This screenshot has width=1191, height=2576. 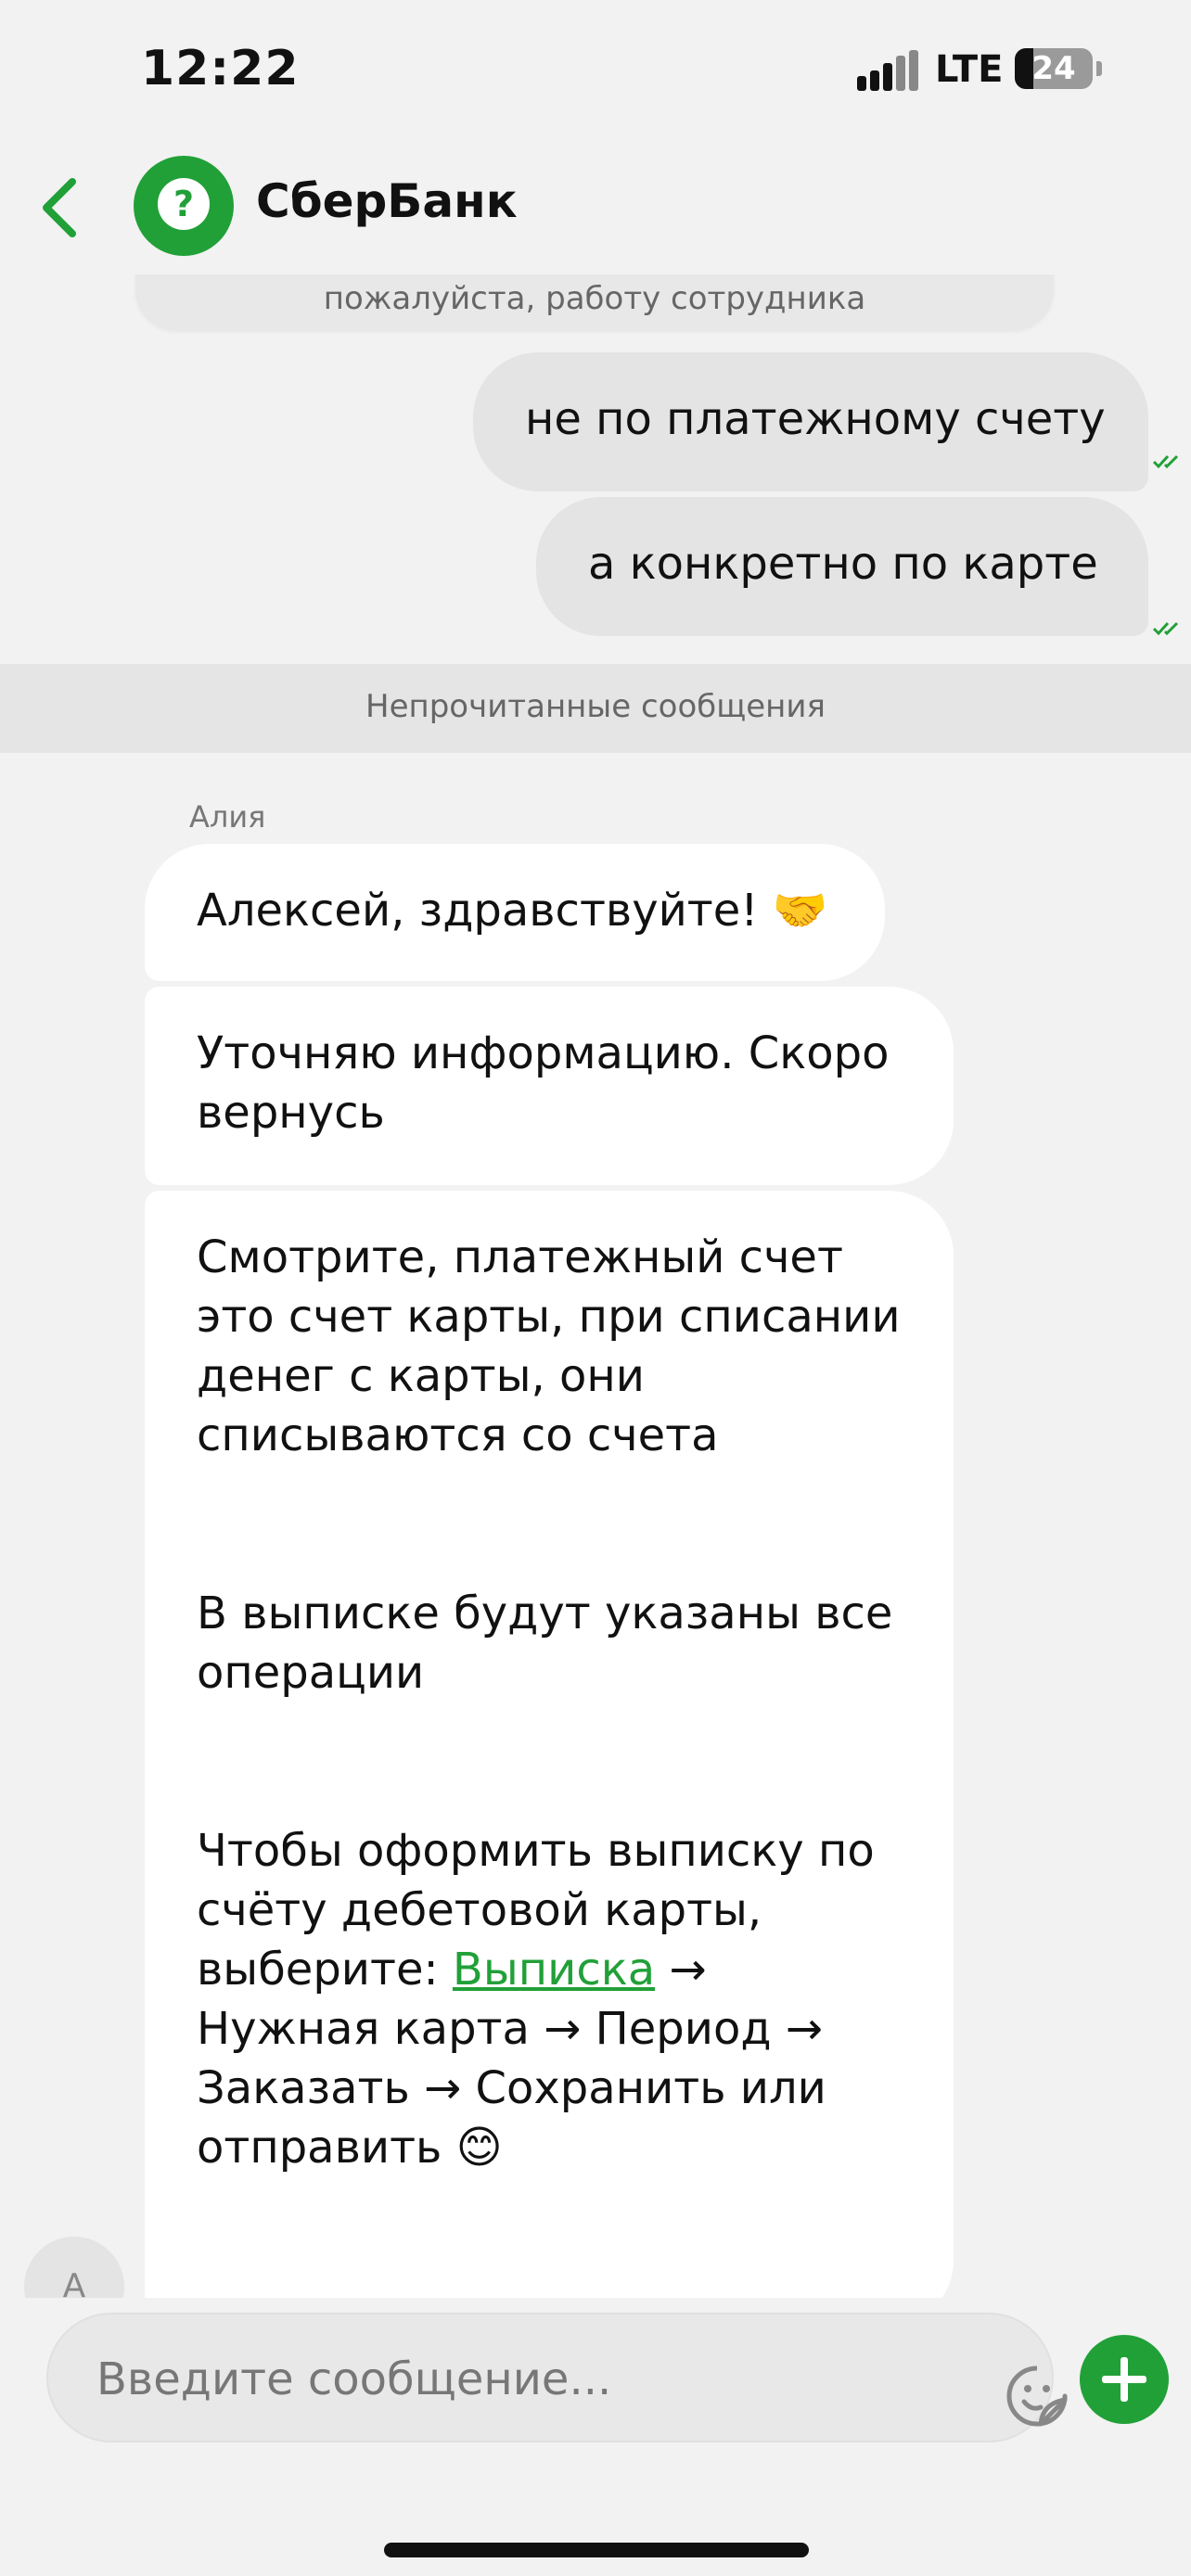 I want to click on unread-divider-text: Непрочитанные сообщения, so click(x=595, y=706).